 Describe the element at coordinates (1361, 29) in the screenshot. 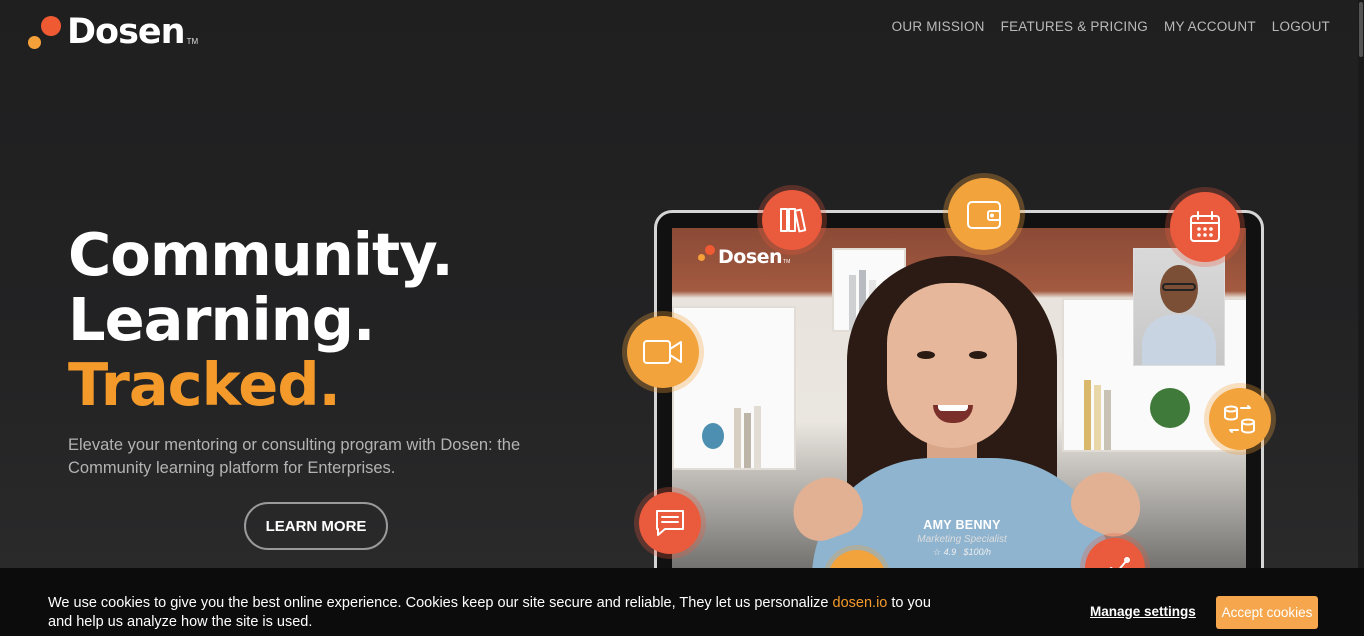

I see `scrollbar-thumb` at that location.